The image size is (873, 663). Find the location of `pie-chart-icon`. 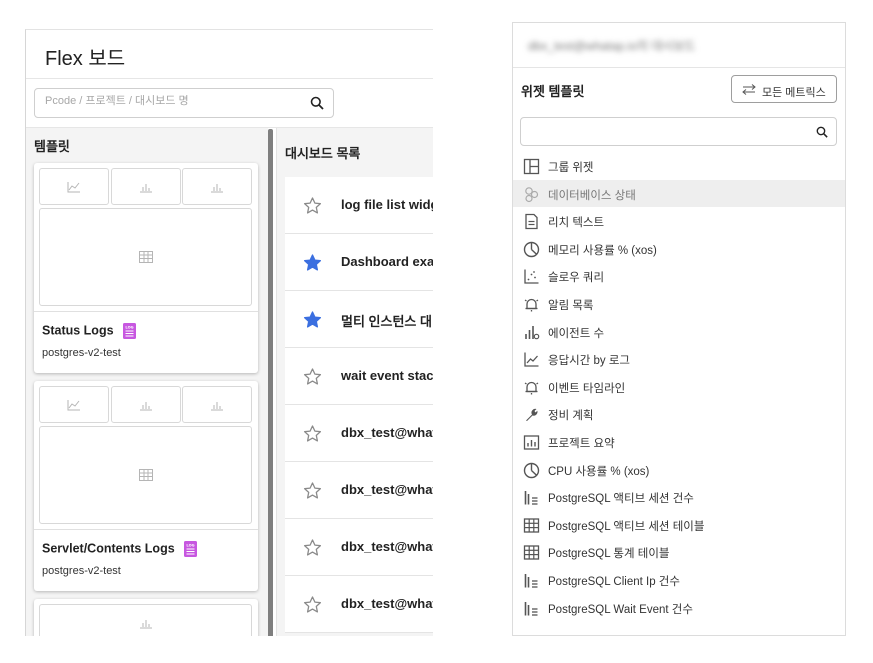

pie-chart-icon is located at coordinates (531, 249).